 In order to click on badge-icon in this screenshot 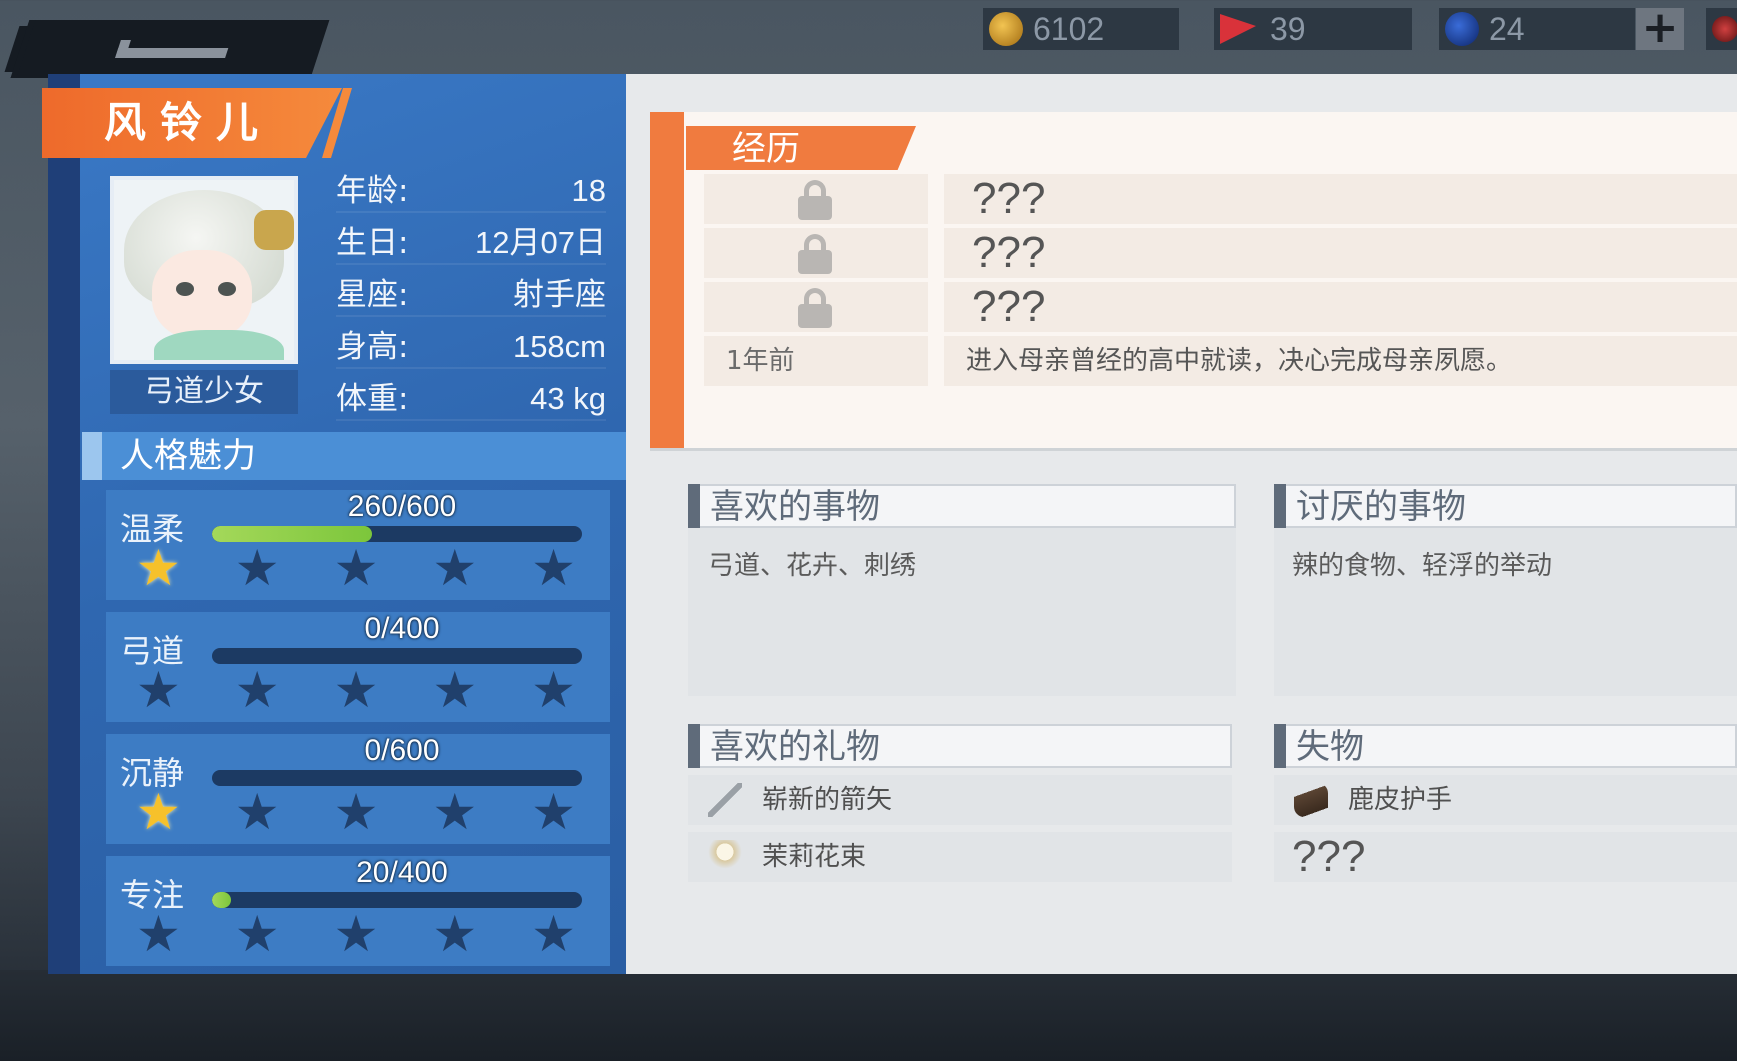, I will do `click(1724, 29)`.